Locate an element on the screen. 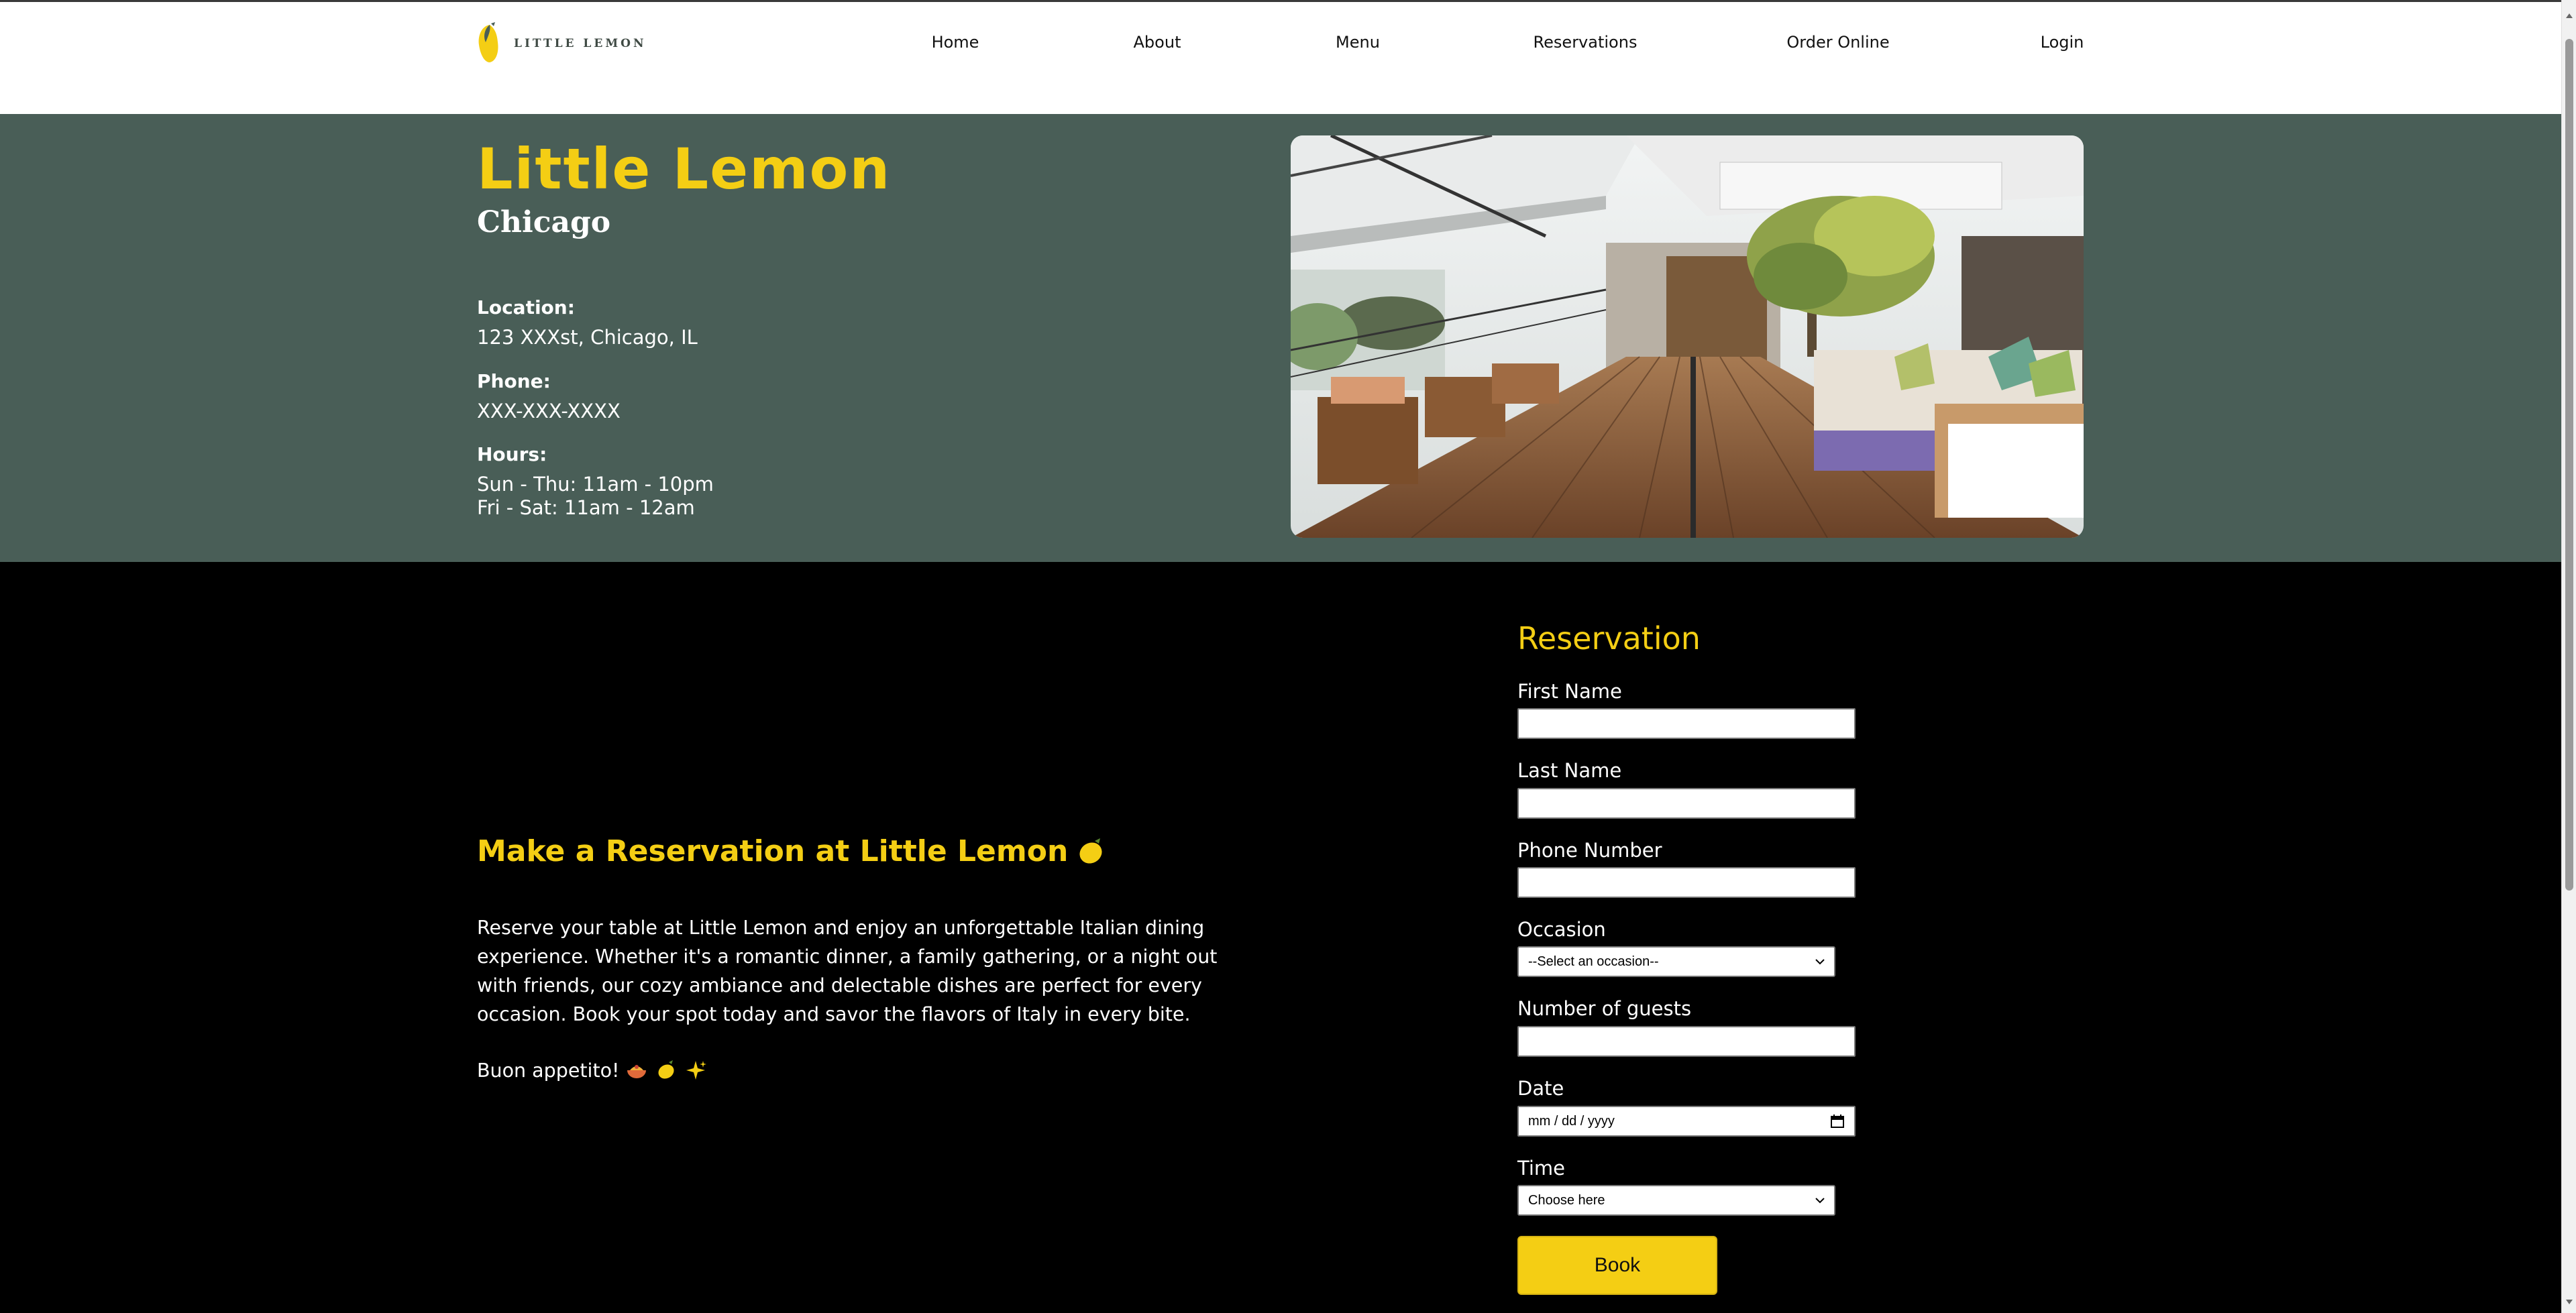 Image resolution: width=2576 pixels, height=1313 pixels. book-button: Book is located at coordinates (1617, 1265).